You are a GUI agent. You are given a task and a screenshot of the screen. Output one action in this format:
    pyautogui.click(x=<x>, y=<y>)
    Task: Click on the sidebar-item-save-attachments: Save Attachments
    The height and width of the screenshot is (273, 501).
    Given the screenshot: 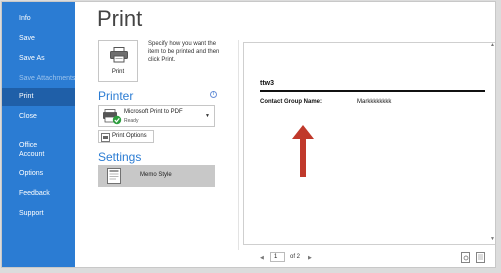 What is the action you would take?
    pyautogui.click(x=47, y=78)
    